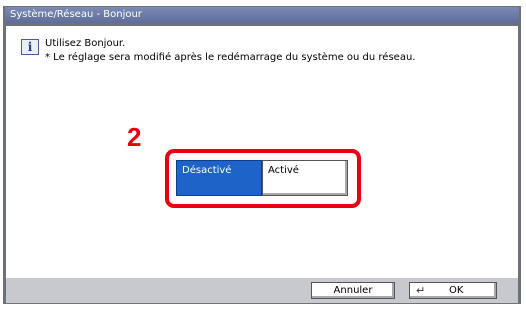  I want to click on info-icon: i, so click(30, 47).